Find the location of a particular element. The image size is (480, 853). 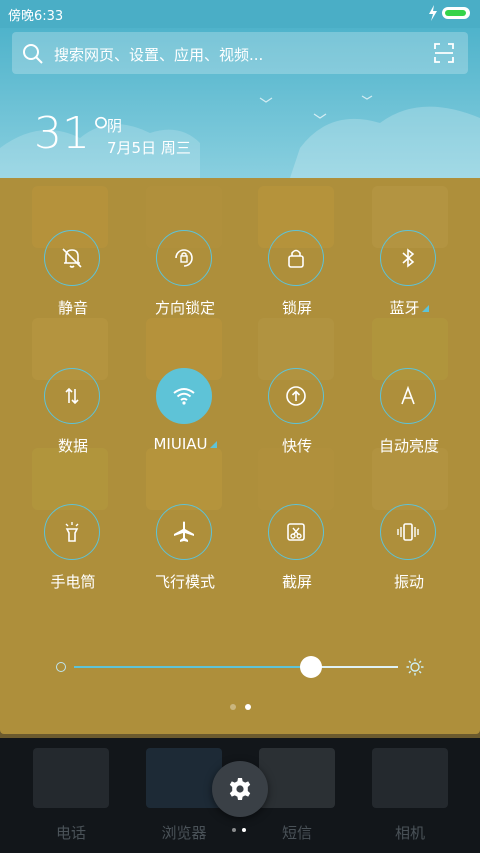

phone-icon is located at coordinates (71, 778).